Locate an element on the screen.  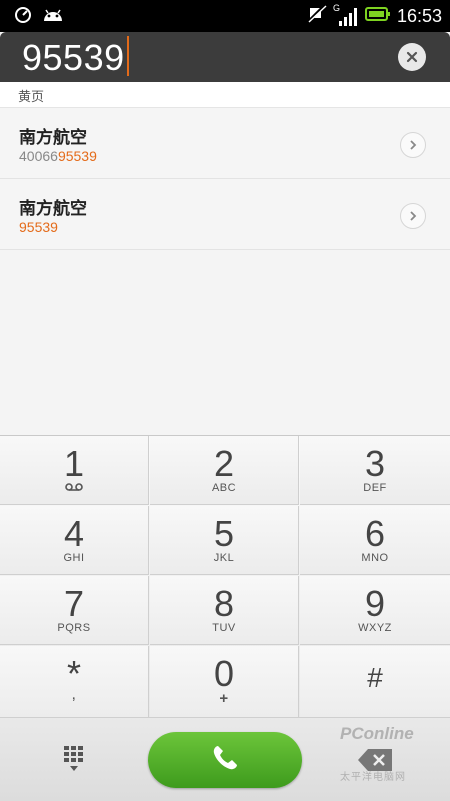
key-letters: DEF is located at coordinates (375, 488).